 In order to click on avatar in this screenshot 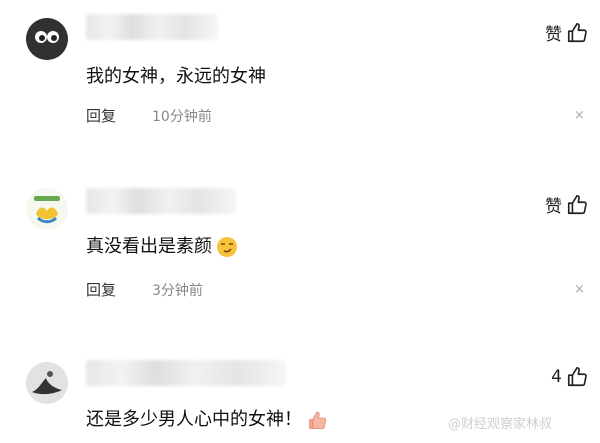, I will do `click(47, 383)`.